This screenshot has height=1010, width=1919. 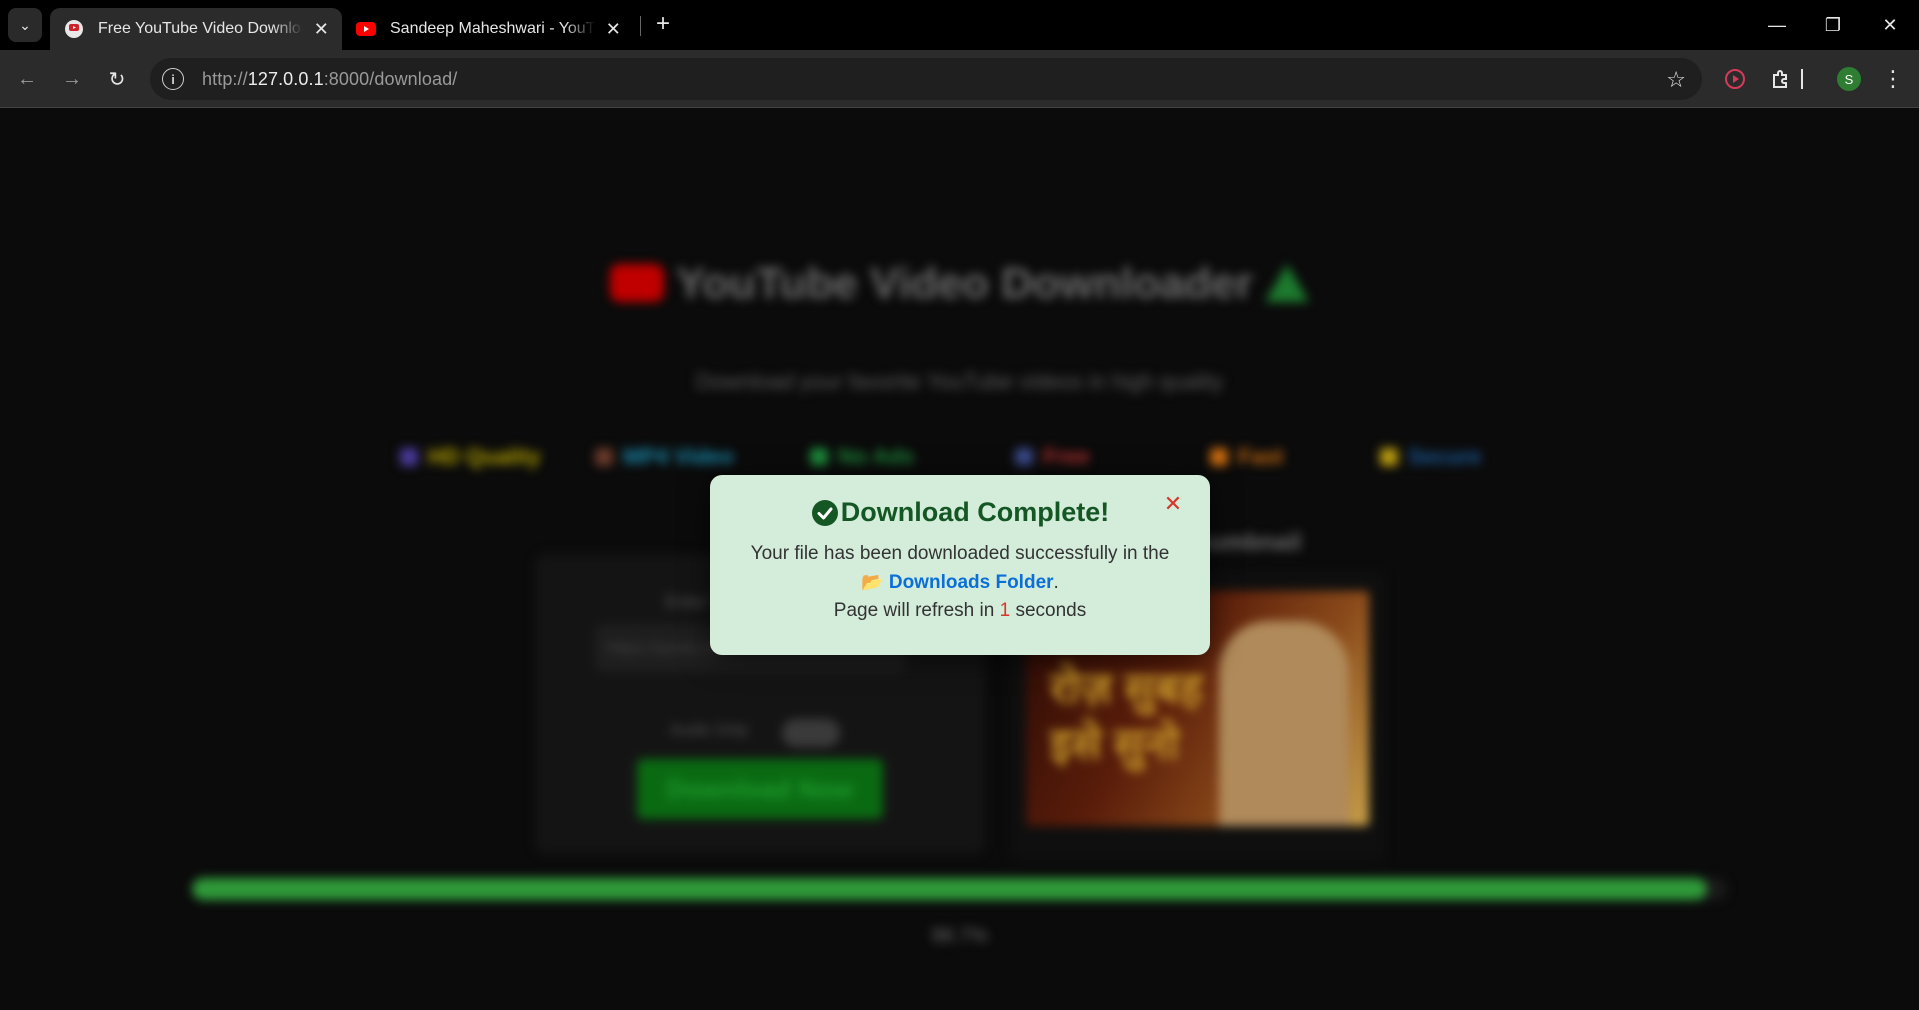 What do you see at coordinates (1735, 79) in the screenshot?
I see `video-extension-icon` at bounding box center [1735, 79].